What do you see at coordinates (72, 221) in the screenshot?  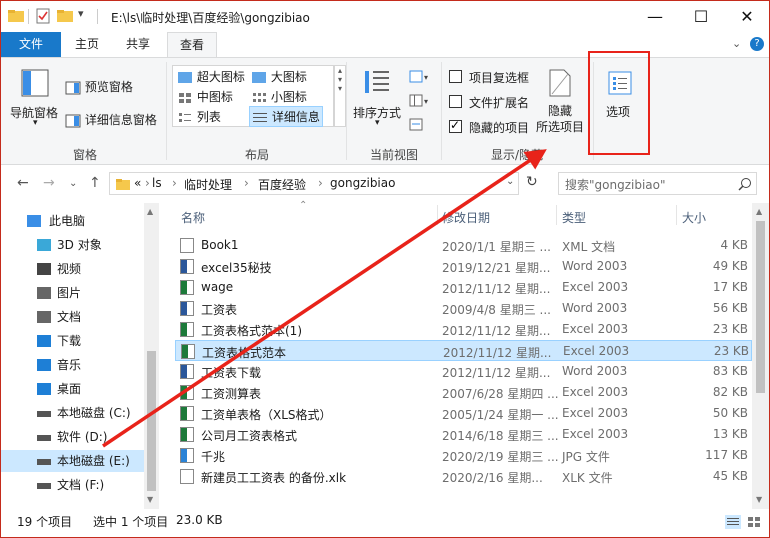 I see `nav-item: 此电脑` at bounding box center [72, 221].